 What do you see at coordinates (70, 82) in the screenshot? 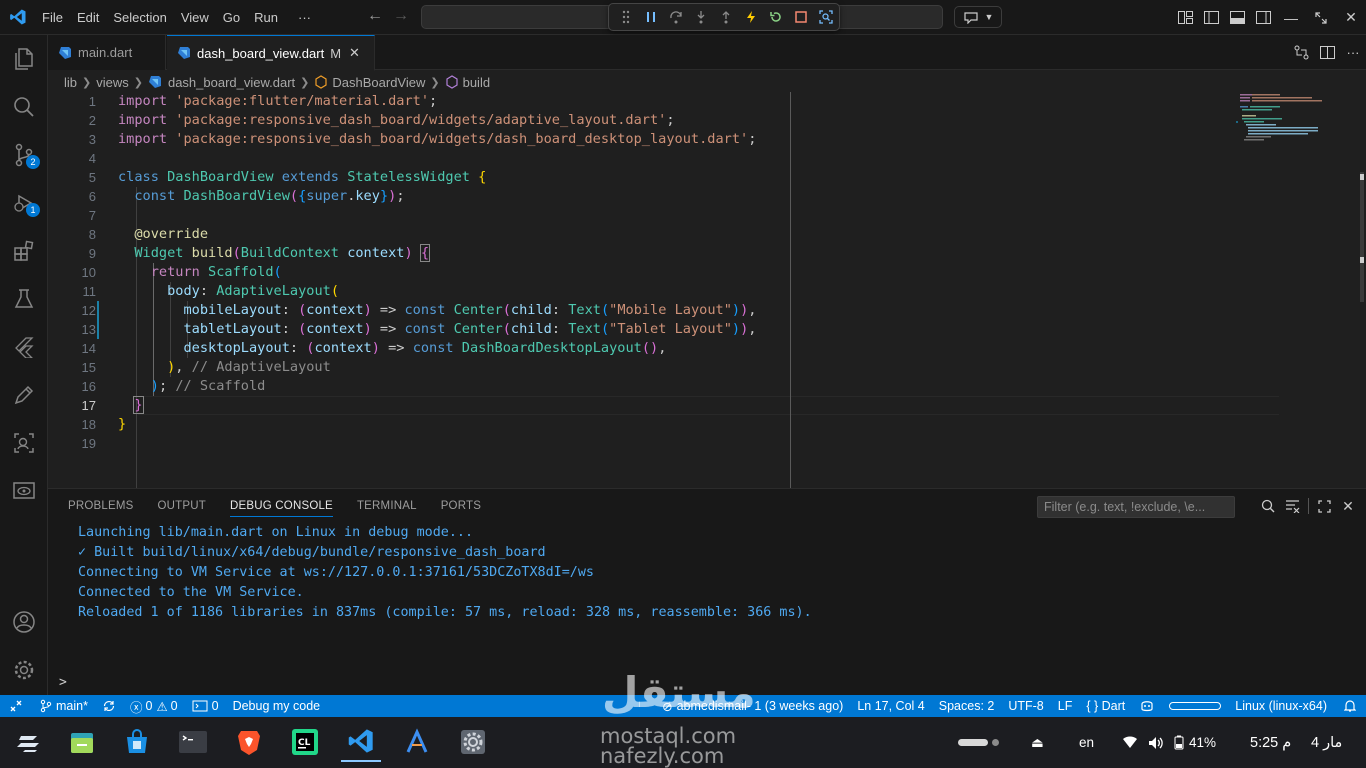
I see `breadcrumb-lib: lib` at bounding box center [70, 82].